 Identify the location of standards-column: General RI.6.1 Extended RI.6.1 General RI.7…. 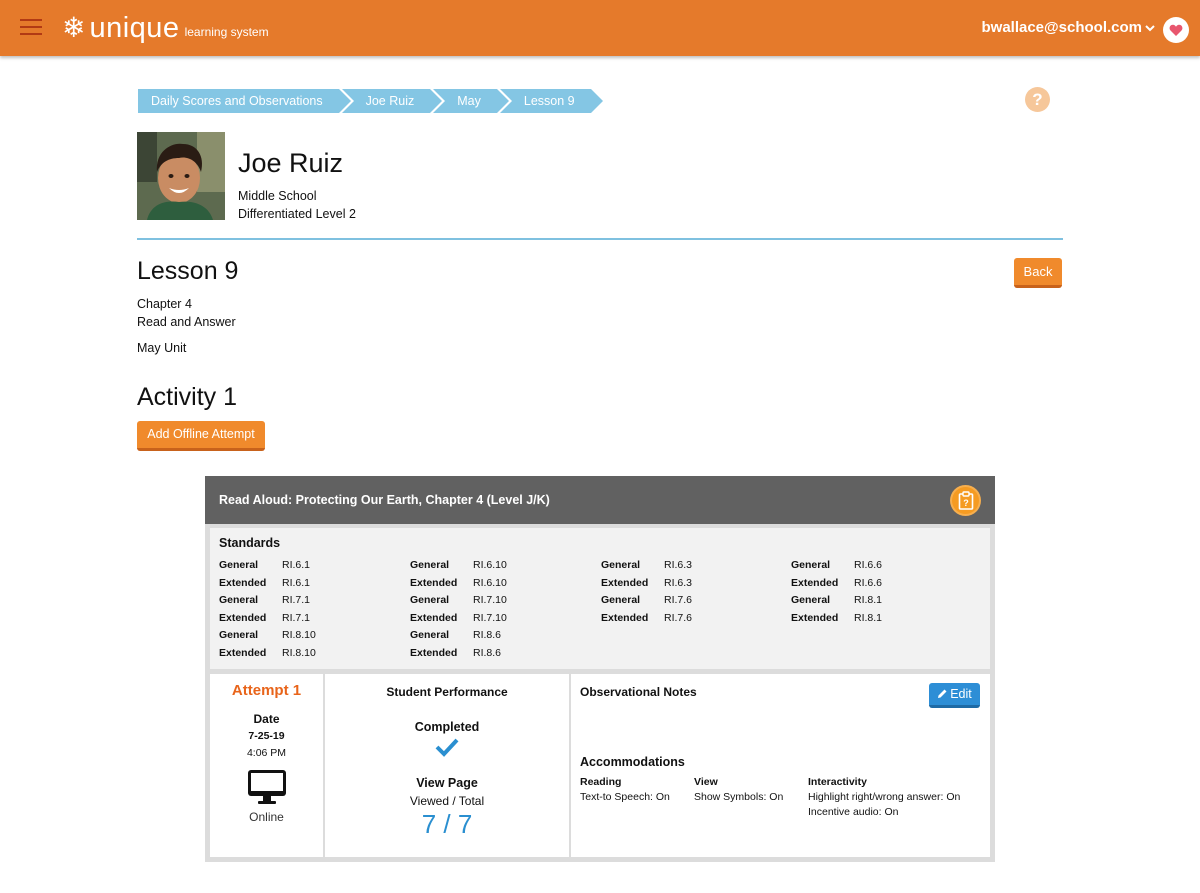
(267, 611).